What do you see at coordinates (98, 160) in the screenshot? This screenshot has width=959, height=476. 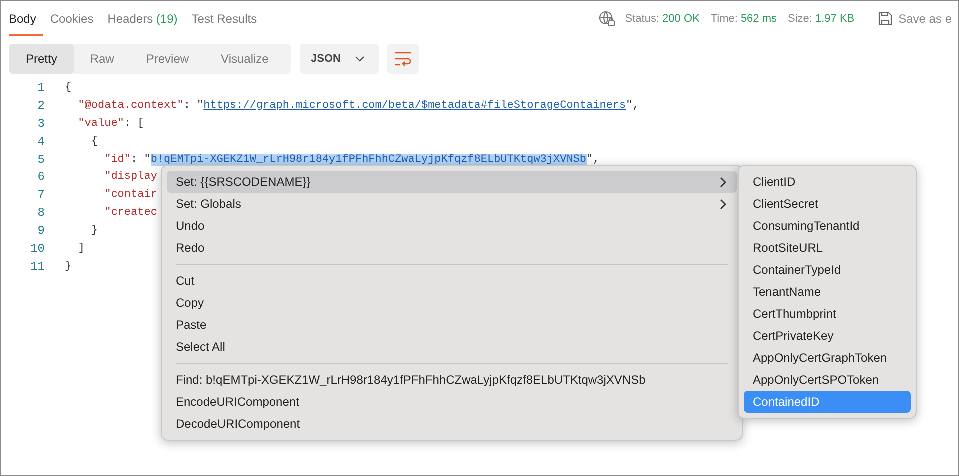 I see `json-key: "id"` at bounding box center [98, 160].